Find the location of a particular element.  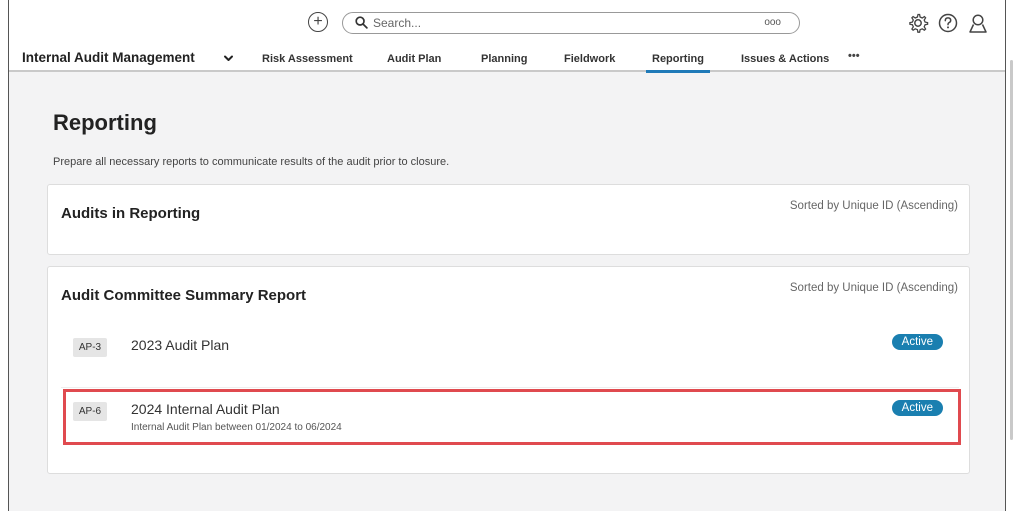

row-title: 2023 Audit Plan is located at coordinates (180, 345).